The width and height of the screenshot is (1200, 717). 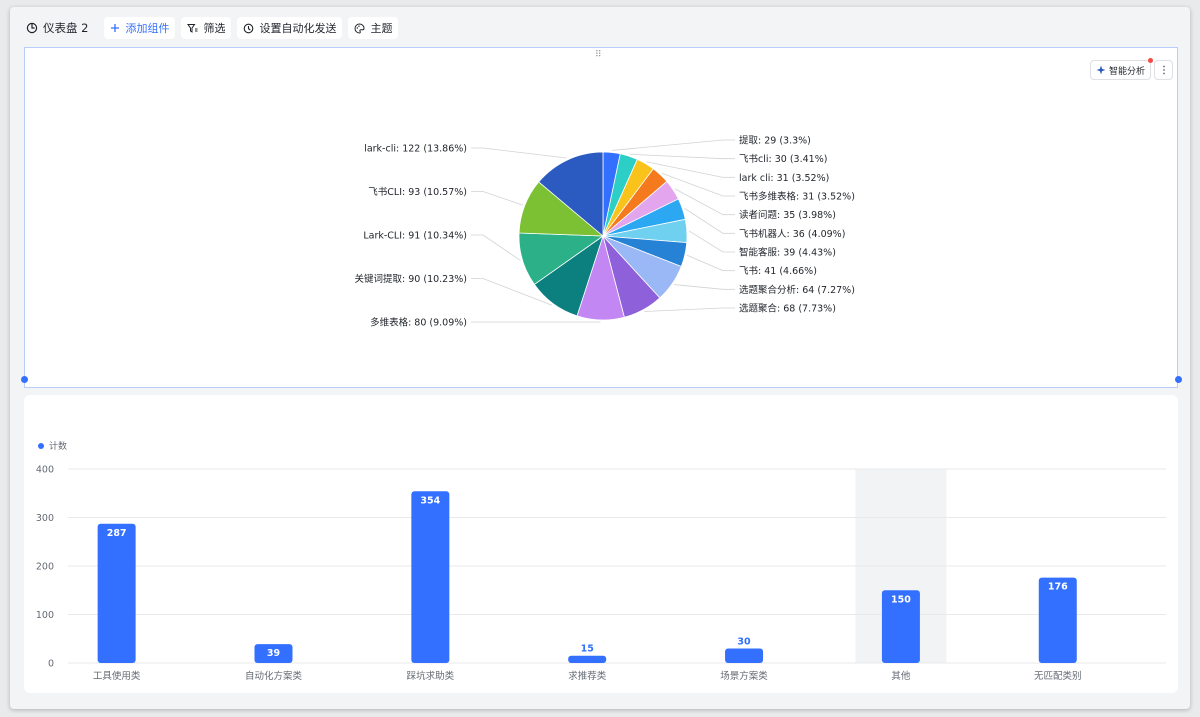 I want to click on y-tick-label: 0, so click(x=51, y=664).